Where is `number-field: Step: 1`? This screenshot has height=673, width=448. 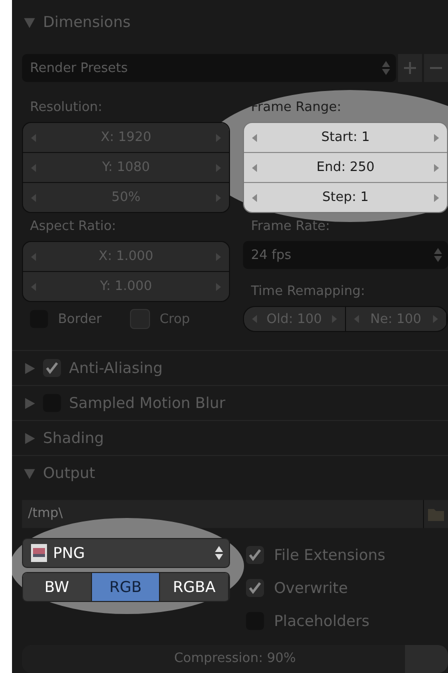
number-field: Step: 1 is located at coordinates (345, 197).